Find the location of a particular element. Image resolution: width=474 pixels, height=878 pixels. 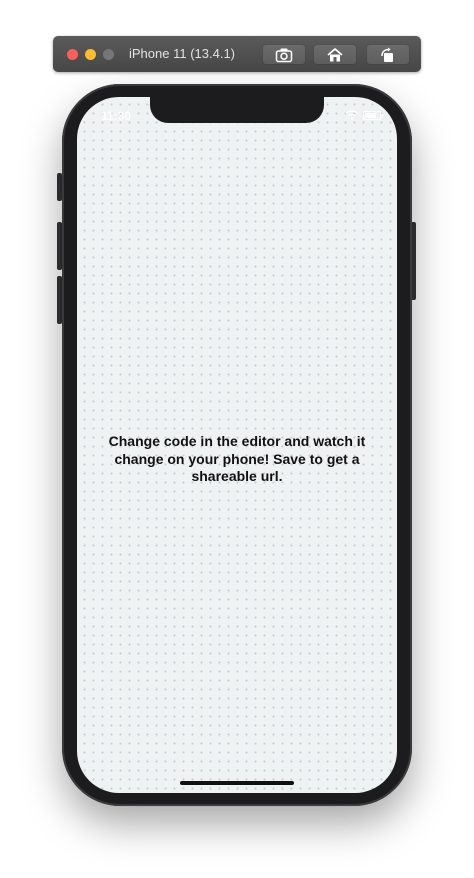

screenshot-button is located at coordinates (284, 54).